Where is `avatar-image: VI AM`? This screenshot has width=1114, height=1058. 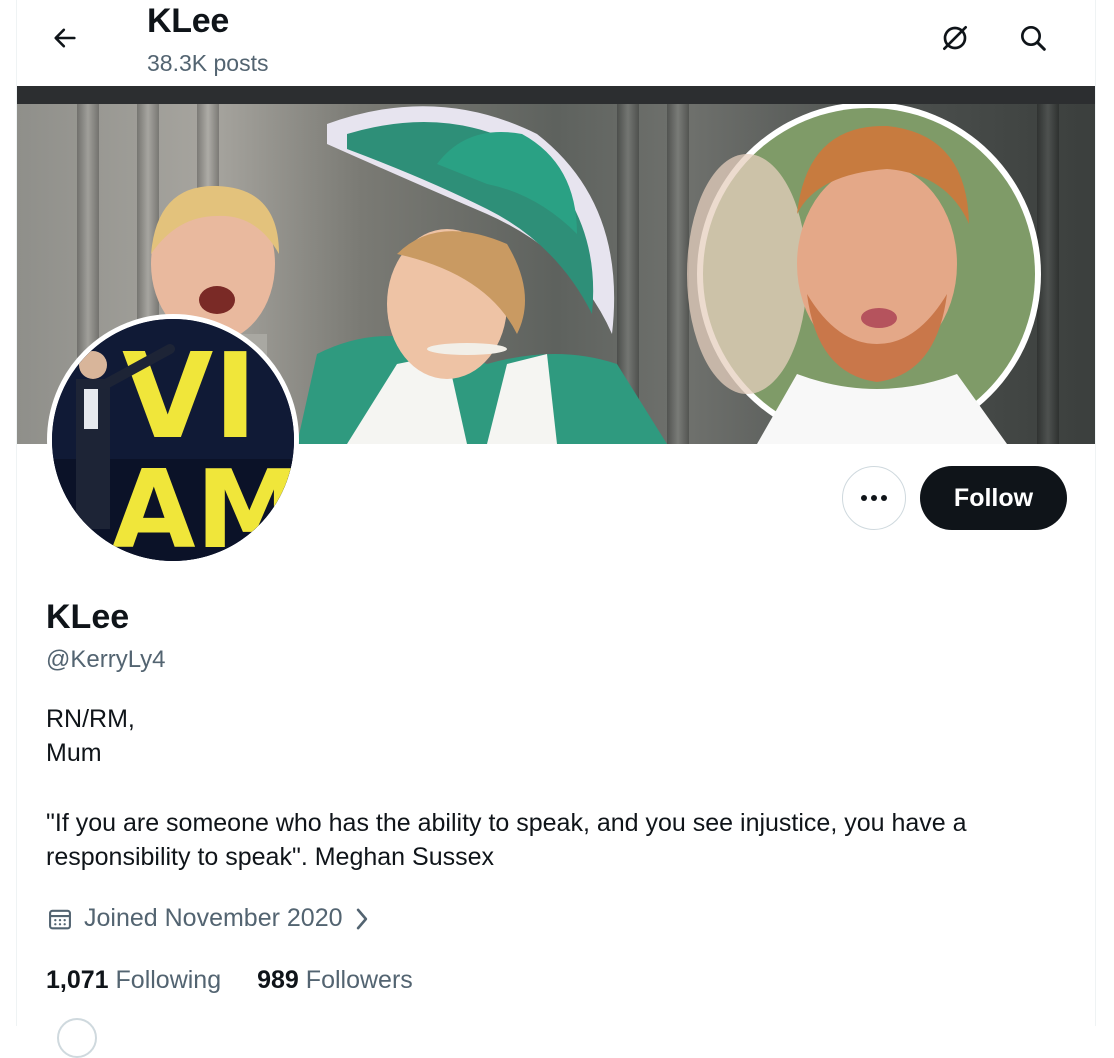 avatar-image: VI AM is located at coordinates (175, 442).